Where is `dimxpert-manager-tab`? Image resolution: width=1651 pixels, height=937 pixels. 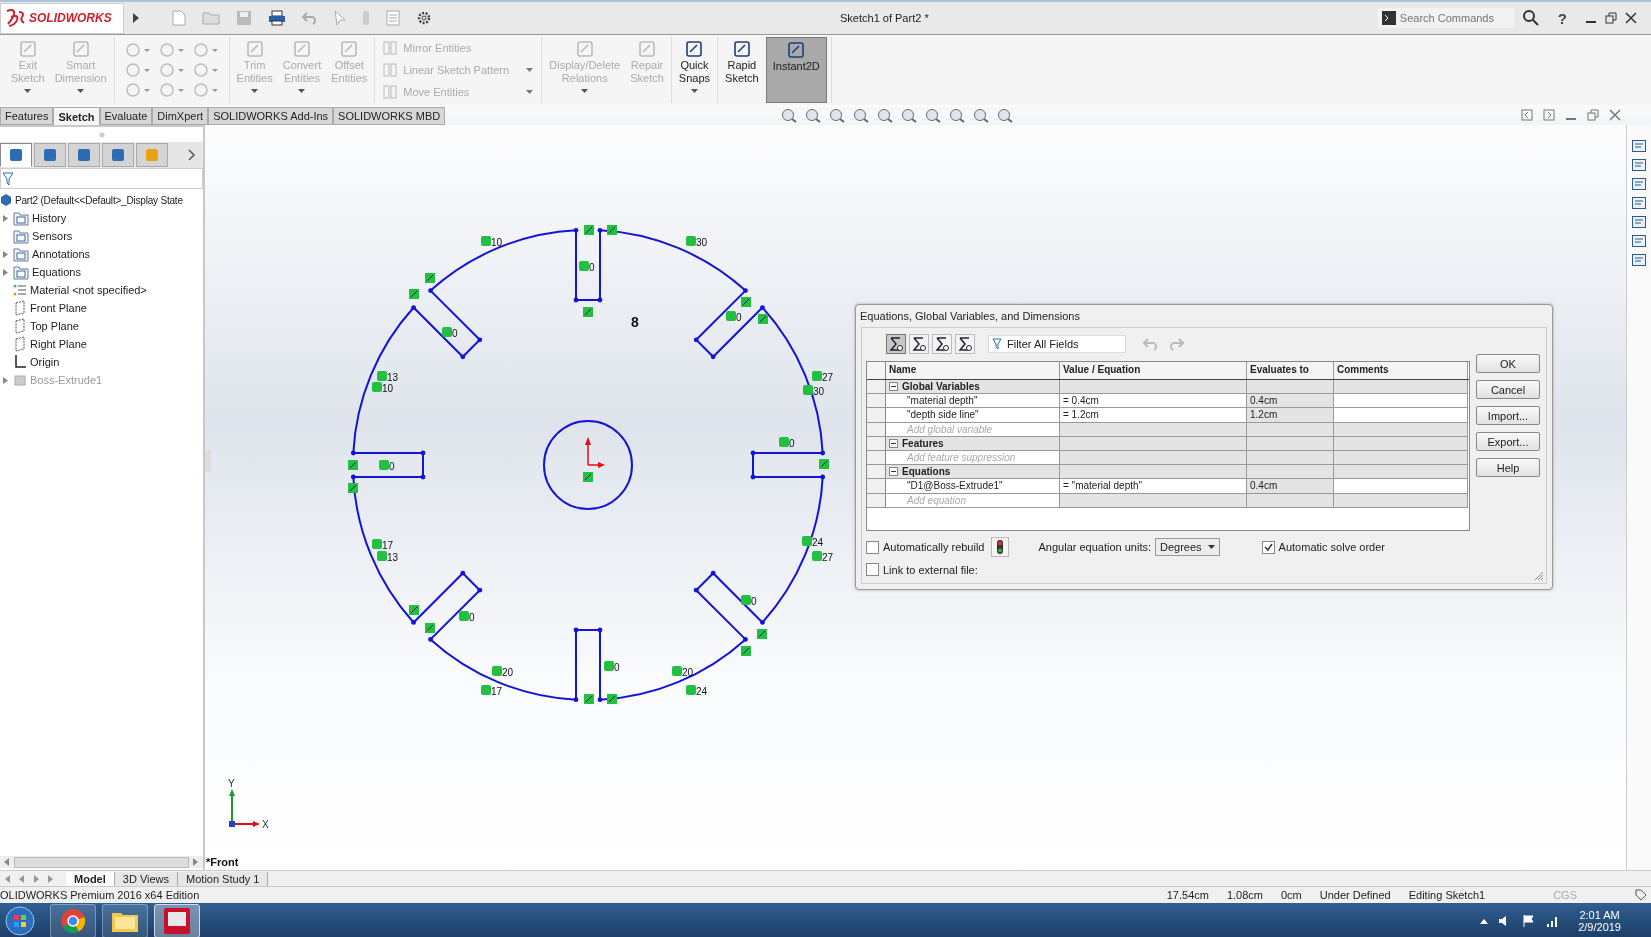 dimxpert-manager-tab is located at coordinates (118, 155).